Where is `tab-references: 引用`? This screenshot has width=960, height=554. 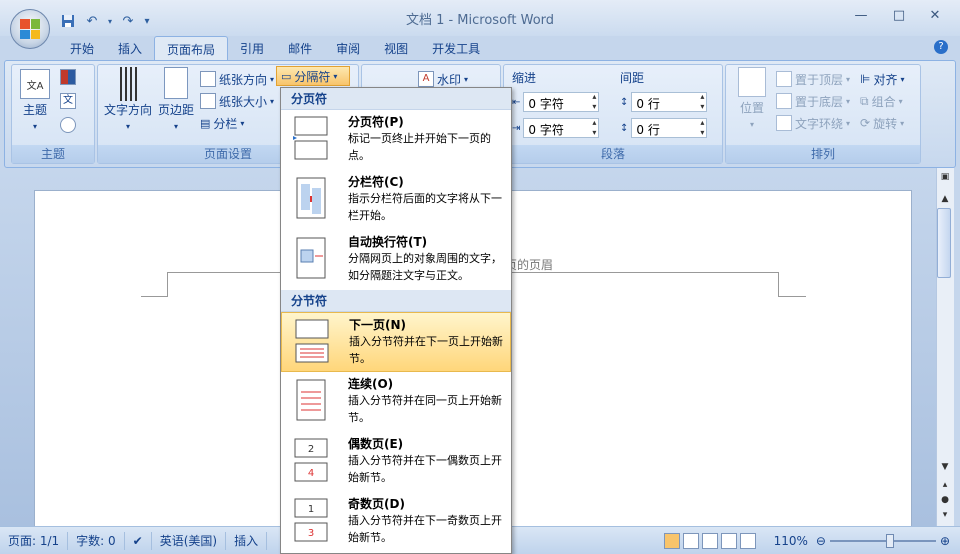
tab-references: 引用 is located at coordinates (252, 48).